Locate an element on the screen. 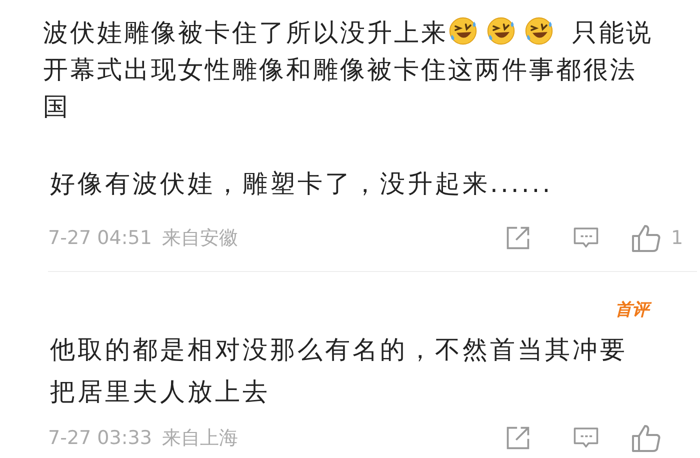 The height and width of the screenshot is (458, 700). comment-text: 他取的都是相对没那么有名的，不然首当其冲要把居里夫人放上去 is located at coordinates (339, 371).